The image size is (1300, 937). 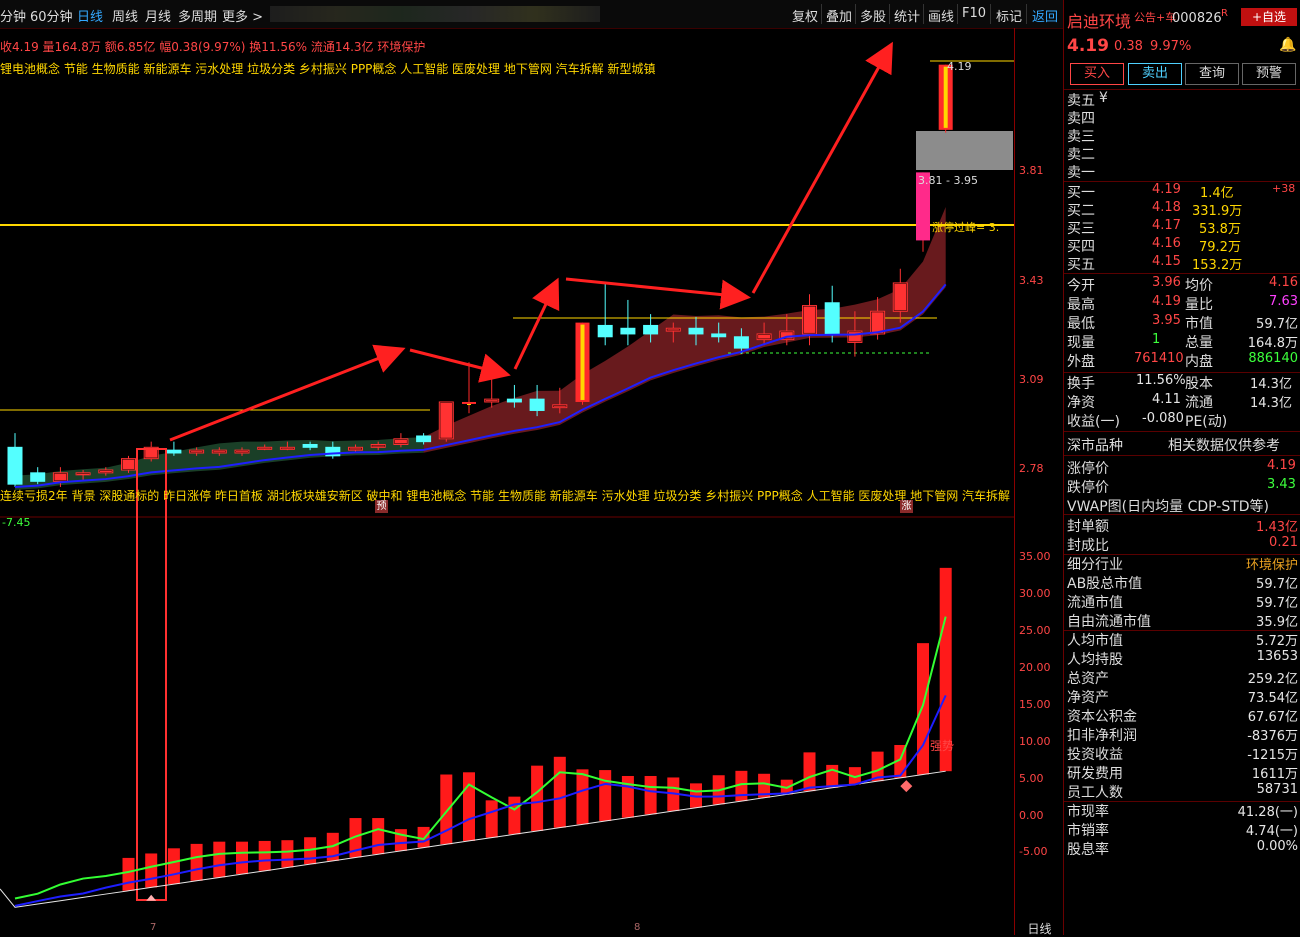 I want to click on alert-button: 预警, so click(x=1269, y=74).